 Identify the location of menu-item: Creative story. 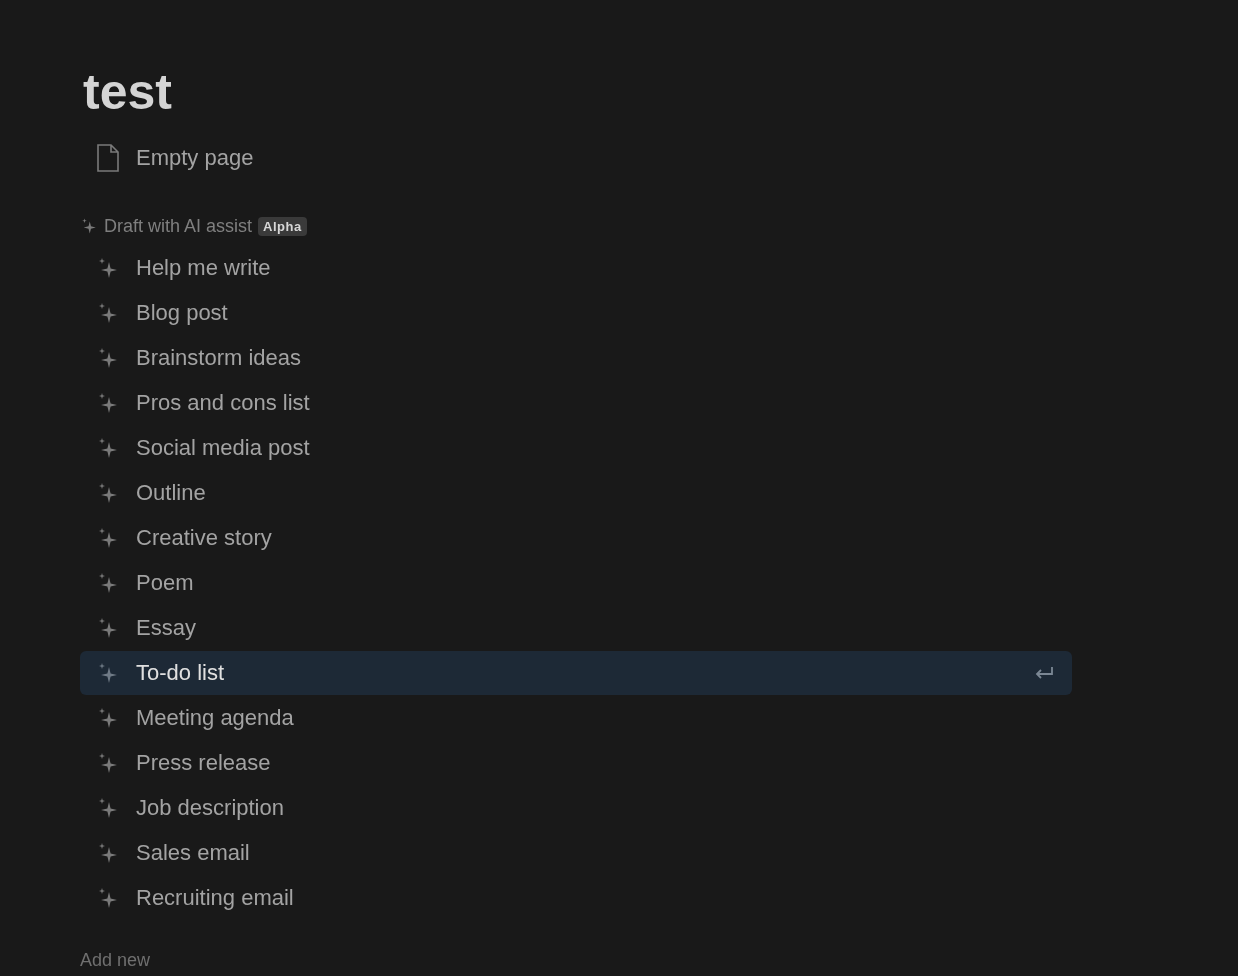
(576, 538).